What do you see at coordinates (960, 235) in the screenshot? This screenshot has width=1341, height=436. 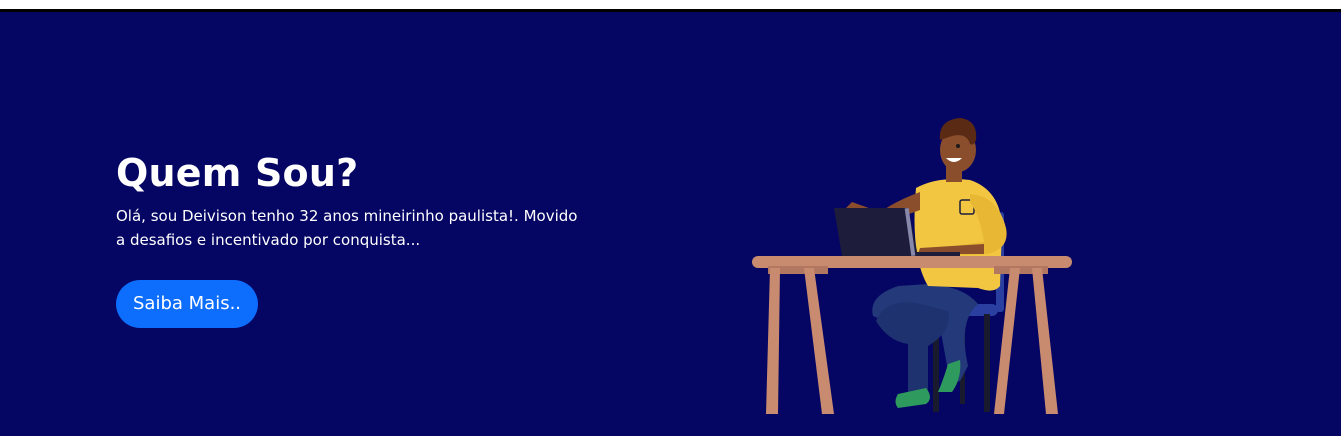 I see `person-torso-icon` at bounding box center [960, 235].